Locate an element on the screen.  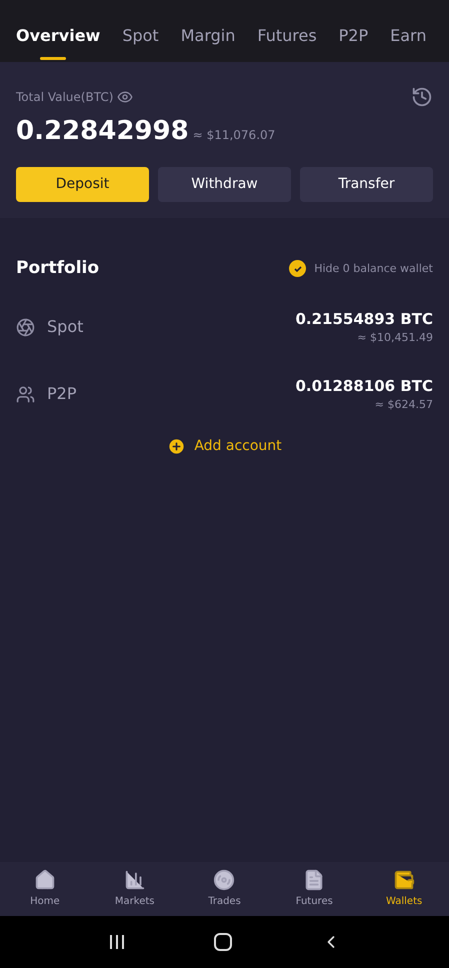
add-account-button: Add account is located at coordinates (224, 446).